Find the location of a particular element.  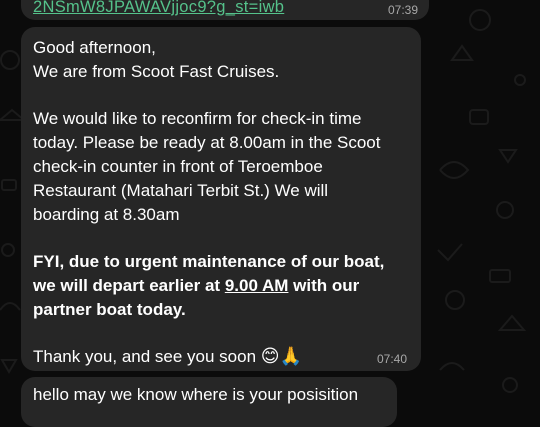

message-fragment: Thank you, and see you soon is located at coordinates (147, 357).